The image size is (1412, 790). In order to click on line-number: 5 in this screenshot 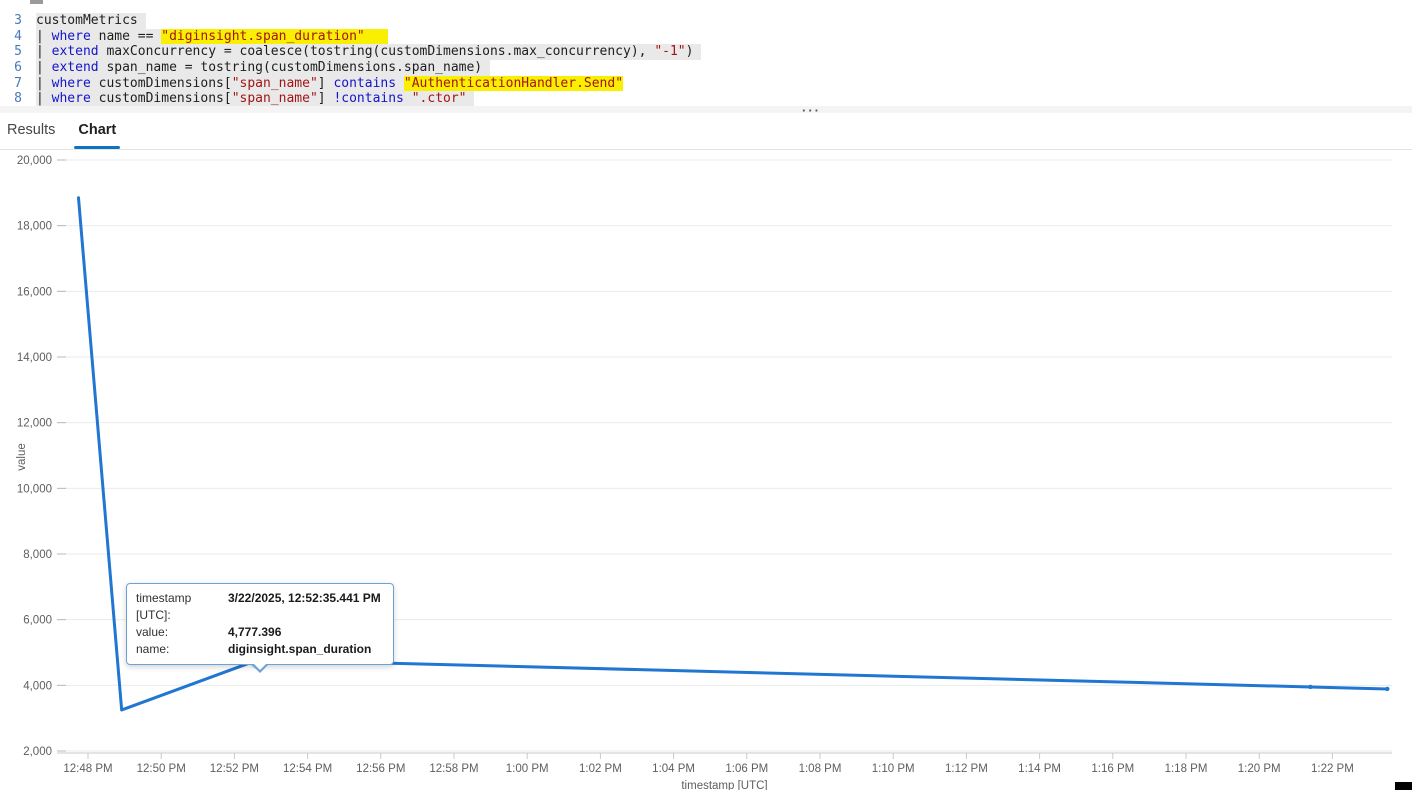, I will do `click(18, 52)`.